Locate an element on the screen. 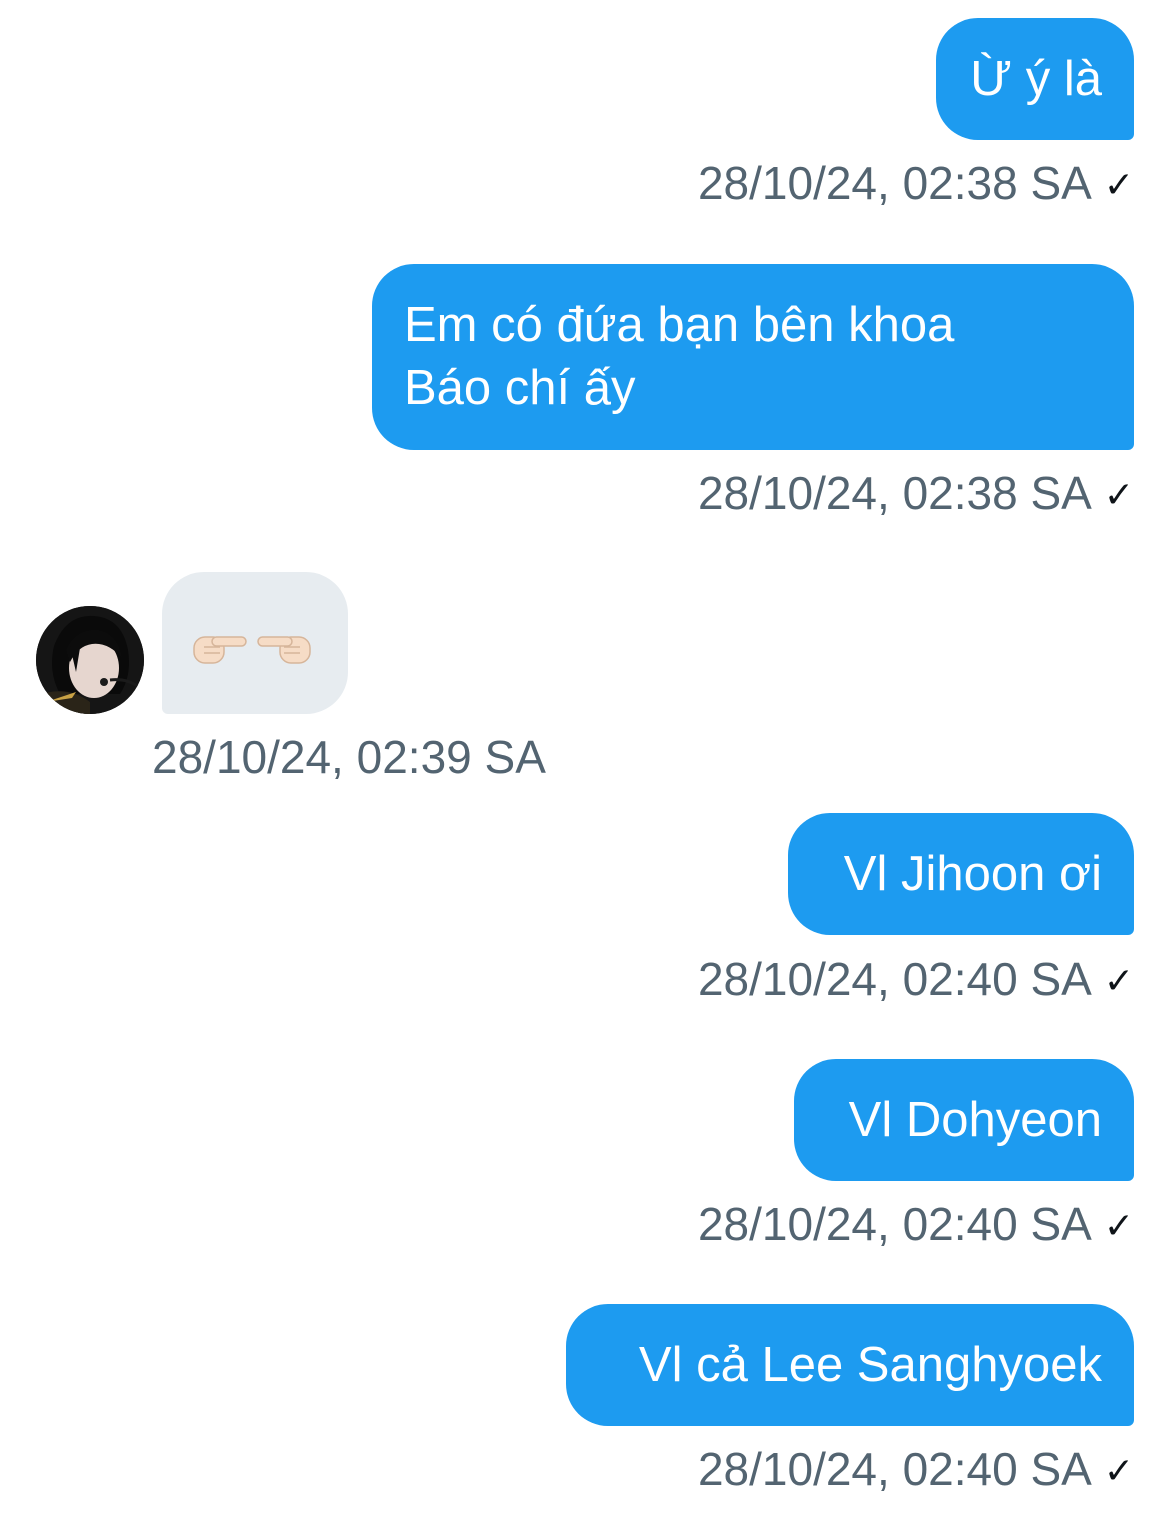 The height and width of the screenshot is (1539, 1170). message-text: Ừ ý là is located at coordinates (1036, 79).